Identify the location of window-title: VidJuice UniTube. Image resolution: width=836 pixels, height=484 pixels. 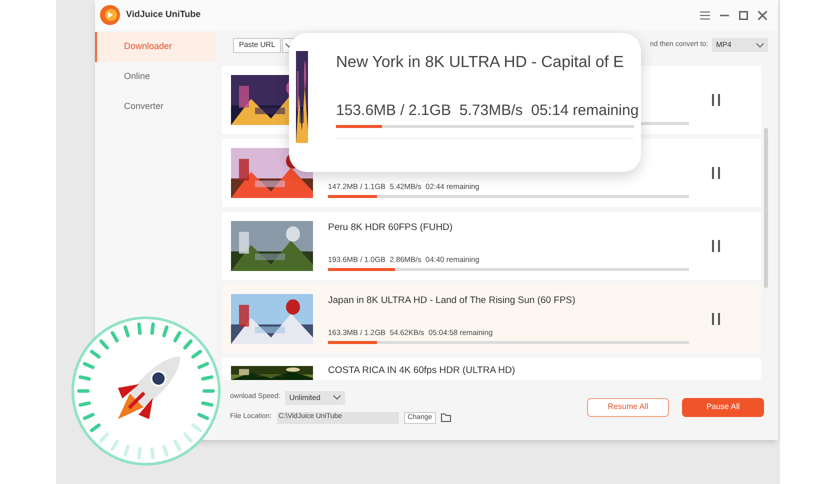
(163, 15).